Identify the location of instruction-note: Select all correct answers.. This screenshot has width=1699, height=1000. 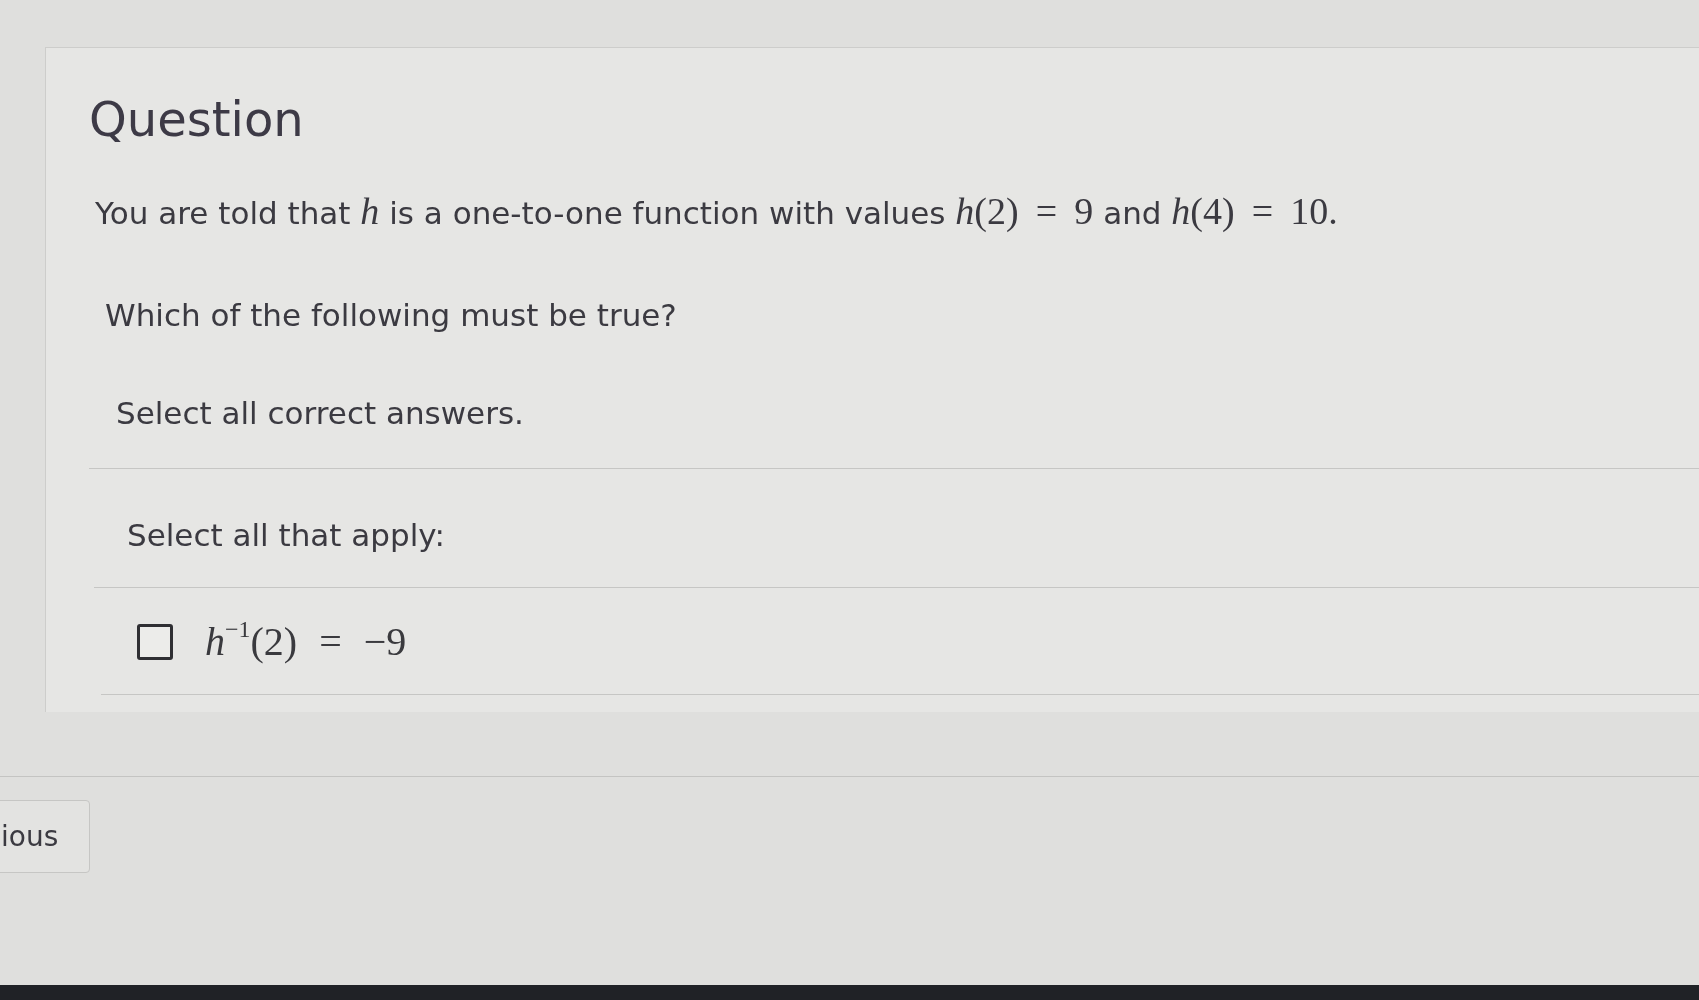
(320, 413).